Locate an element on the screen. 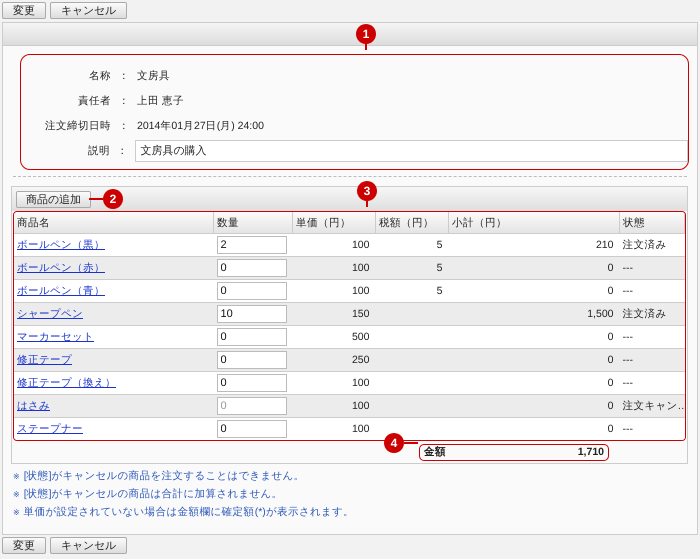 Image resolution: width=700 pixels, height=559 pixels. field-value: 2014年01月27日(月) 24:00 is located at coordinates (200, 125).